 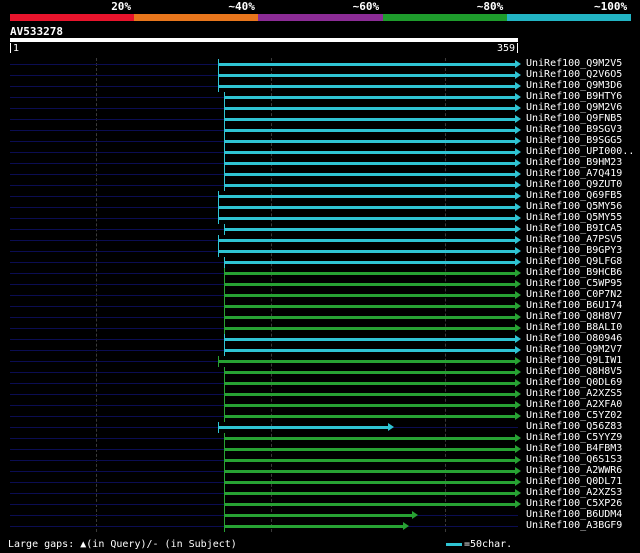 I want to click on query-id: AV533278, so click(x=36, y=31).